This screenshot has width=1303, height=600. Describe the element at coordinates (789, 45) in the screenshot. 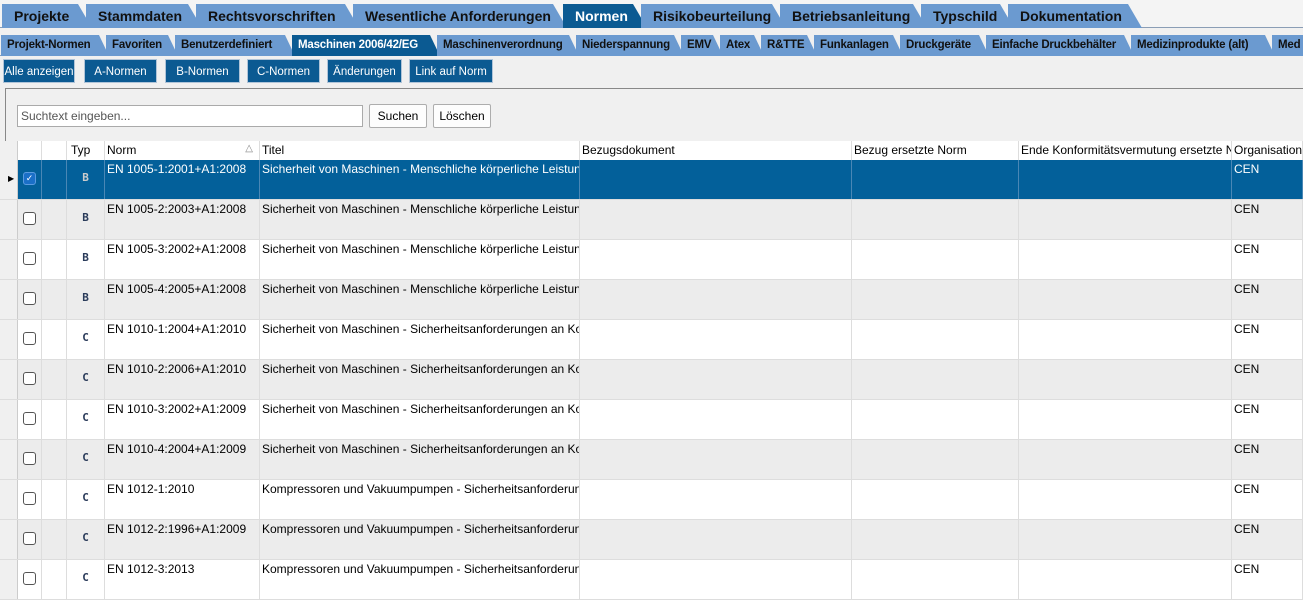

I see `subtab-rtte: R&TTE` at that location.